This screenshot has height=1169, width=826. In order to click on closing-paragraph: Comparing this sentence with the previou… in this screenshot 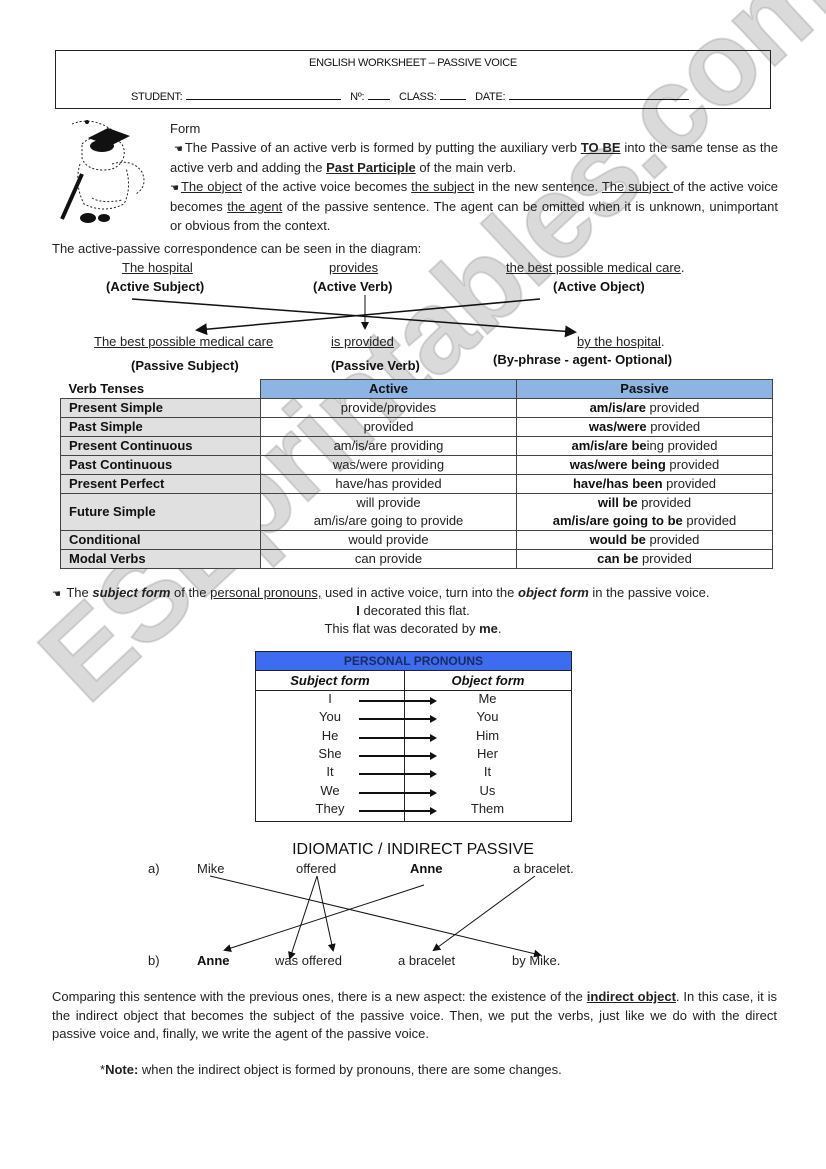, I will do `click(414, 1015)`.